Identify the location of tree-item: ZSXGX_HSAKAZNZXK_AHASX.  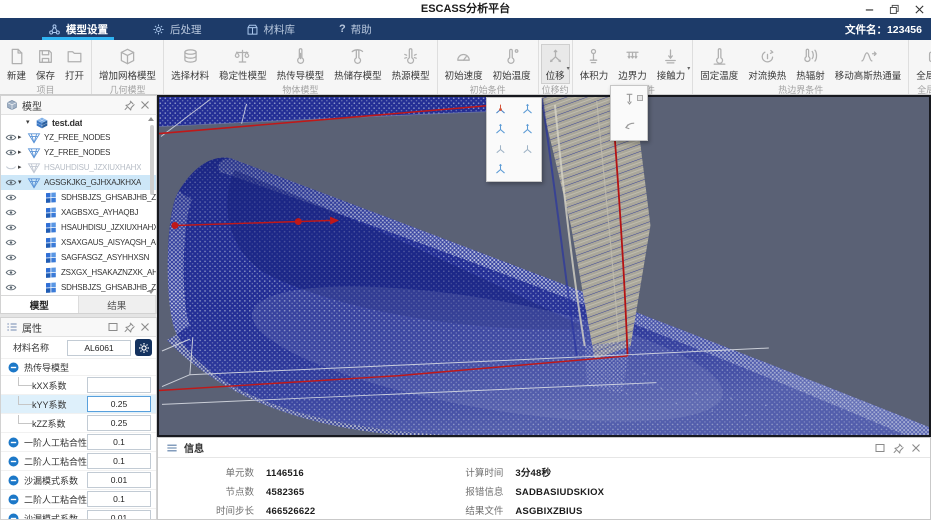
(78, 272).